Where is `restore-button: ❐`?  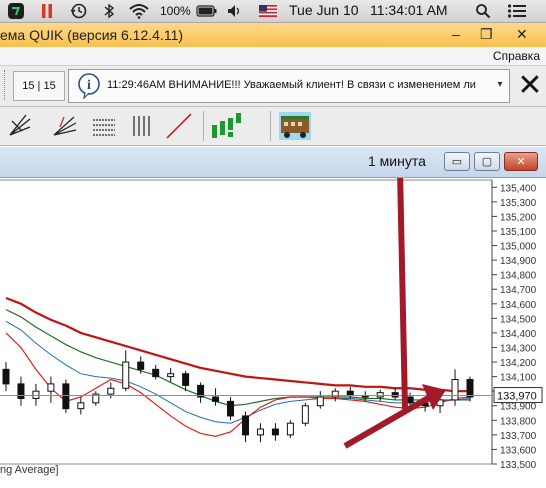
restore-button: ❐ is located at coordinates (486, 34).